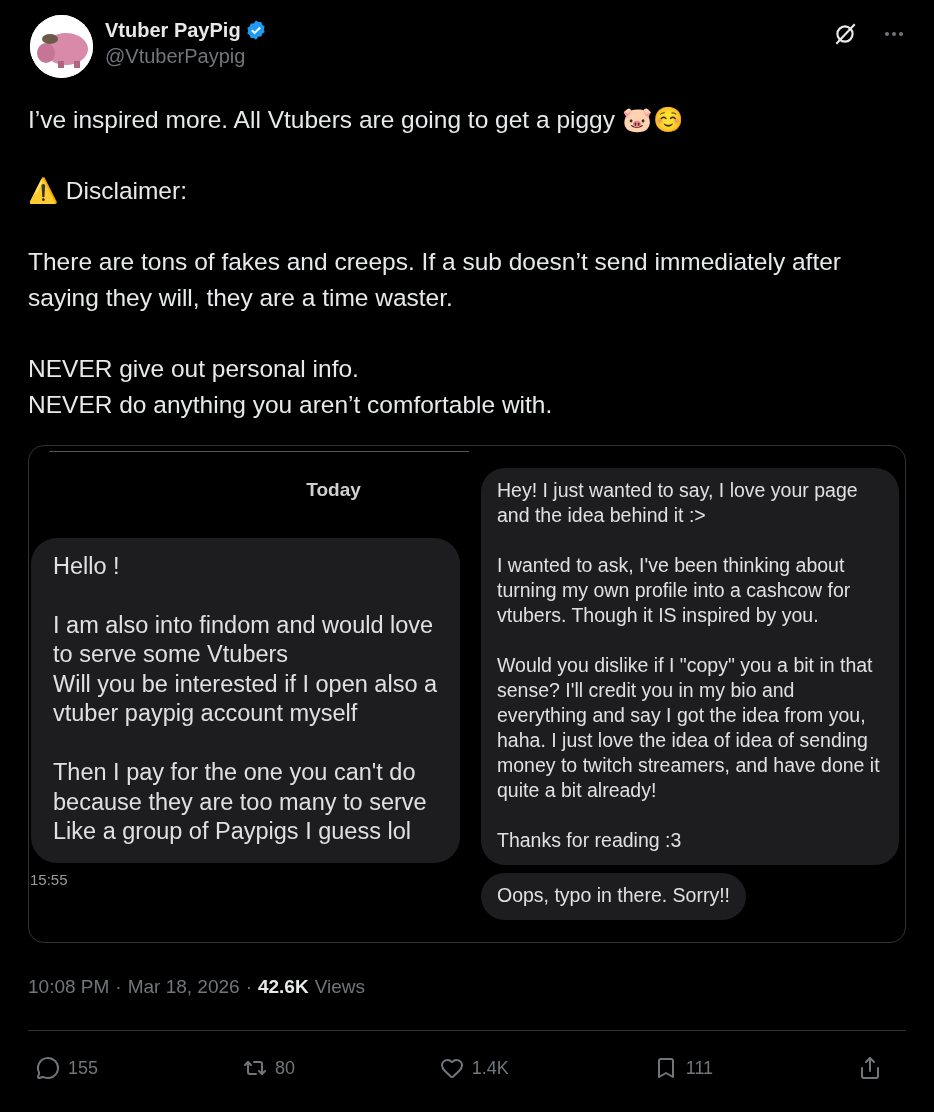 The width and height of the screenshot is (934, 1112). Describe the element at coordinates (451, 1068) in the screenshot. I see `like-icon` at that location.